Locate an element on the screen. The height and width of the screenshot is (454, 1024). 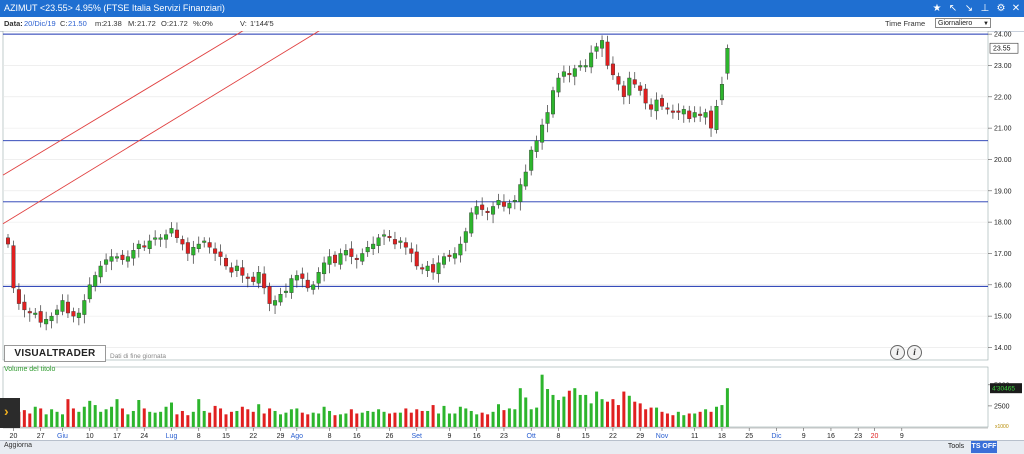
info-button-1: i is located at coordinates (897, 352).